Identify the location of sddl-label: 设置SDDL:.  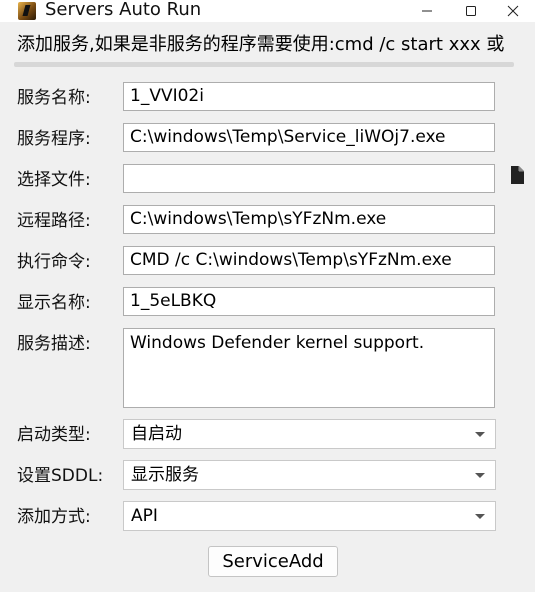
(60, 476).